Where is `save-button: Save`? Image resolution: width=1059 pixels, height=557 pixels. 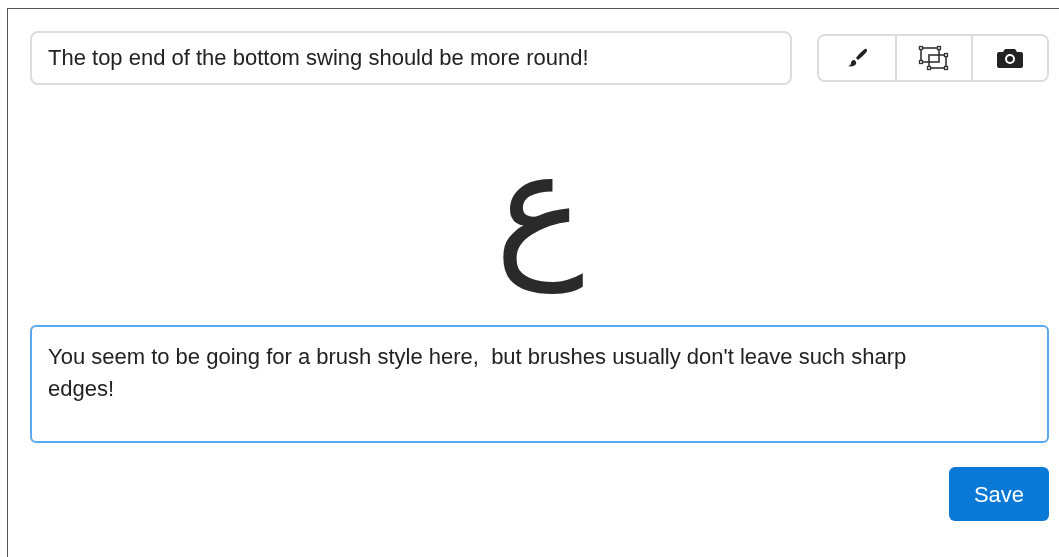
save-button: Save is located at coordinates (999, 494).